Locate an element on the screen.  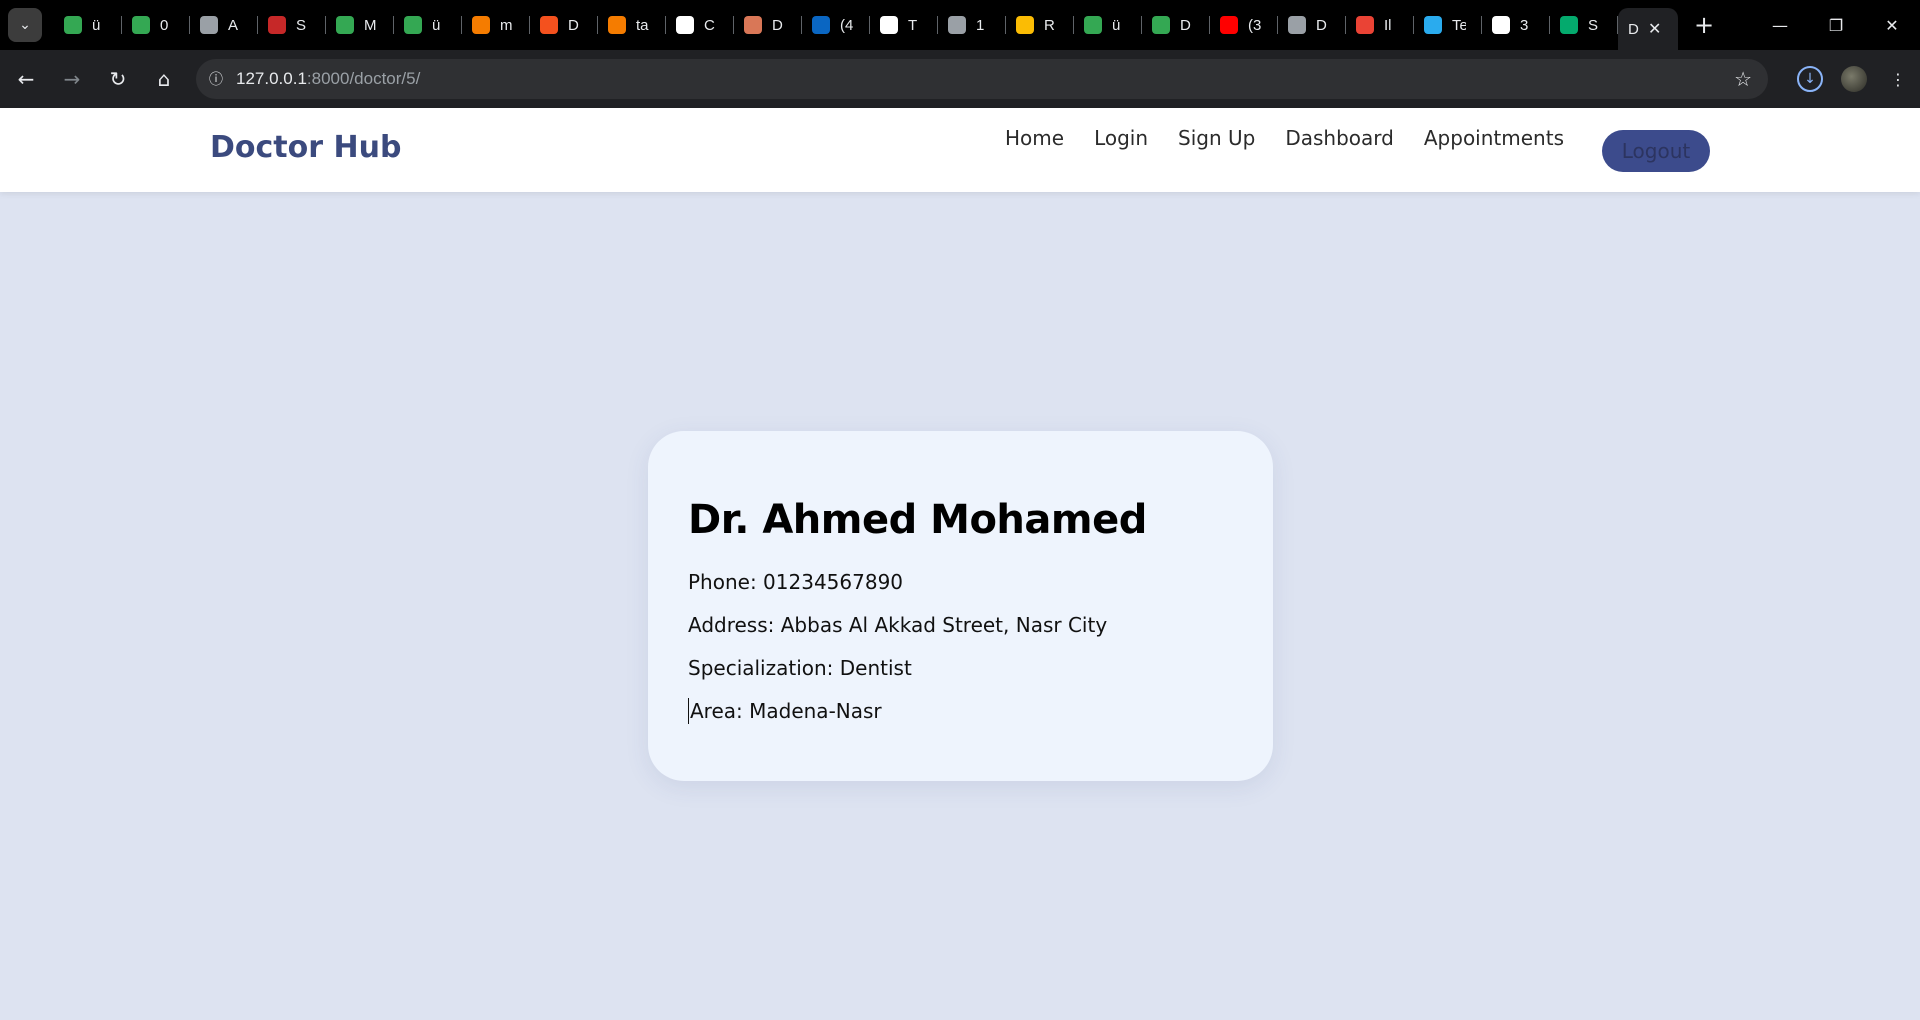
close-window-button: ✕ is located at coordinates (1892, 25).